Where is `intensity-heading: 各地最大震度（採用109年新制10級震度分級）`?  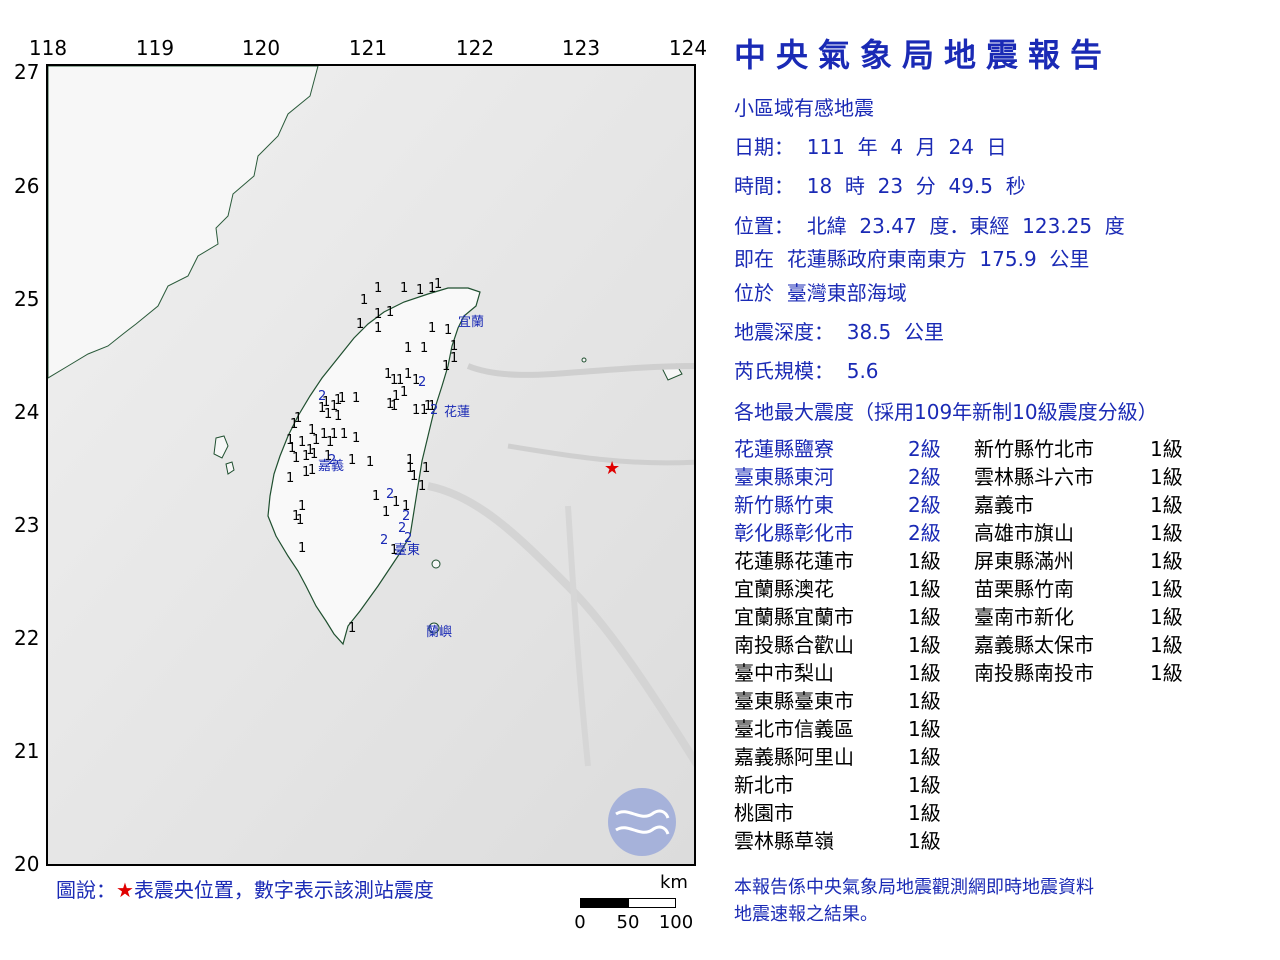
intensity-heading: 各地最大震度（採用109年新制10級震度分級） is located at coordinates (946, 412).